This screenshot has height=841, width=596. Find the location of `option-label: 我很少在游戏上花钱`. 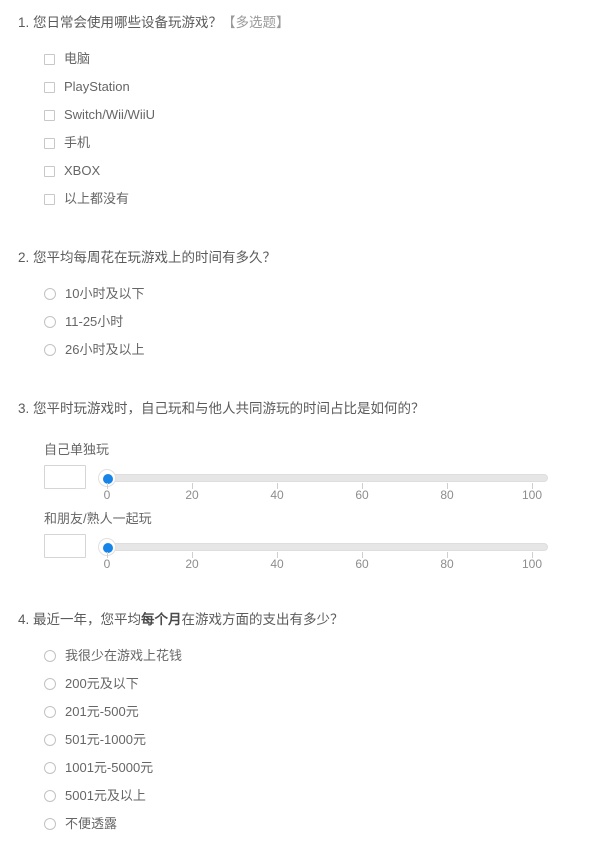

option-label: 我很少在游戏上花钱 is located at coordinates (124, 655).